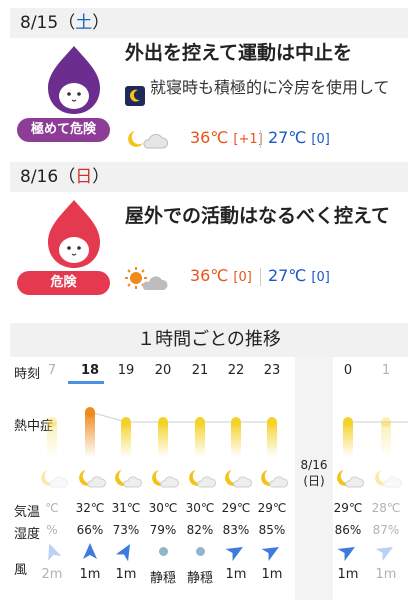 The image size is (418, 600). What do you see at coordinates (226, 137) in the screenshot?
I see `temp-high: 36℃ [+1]` at bounding box center [226, 137].